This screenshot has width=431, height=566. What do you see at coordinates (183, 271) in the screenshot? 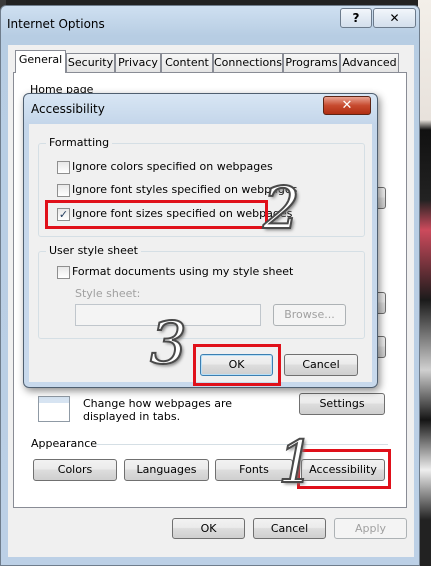
I see `format-documents-label: Format documents using my style sheet` at bounding box center [183, 271].